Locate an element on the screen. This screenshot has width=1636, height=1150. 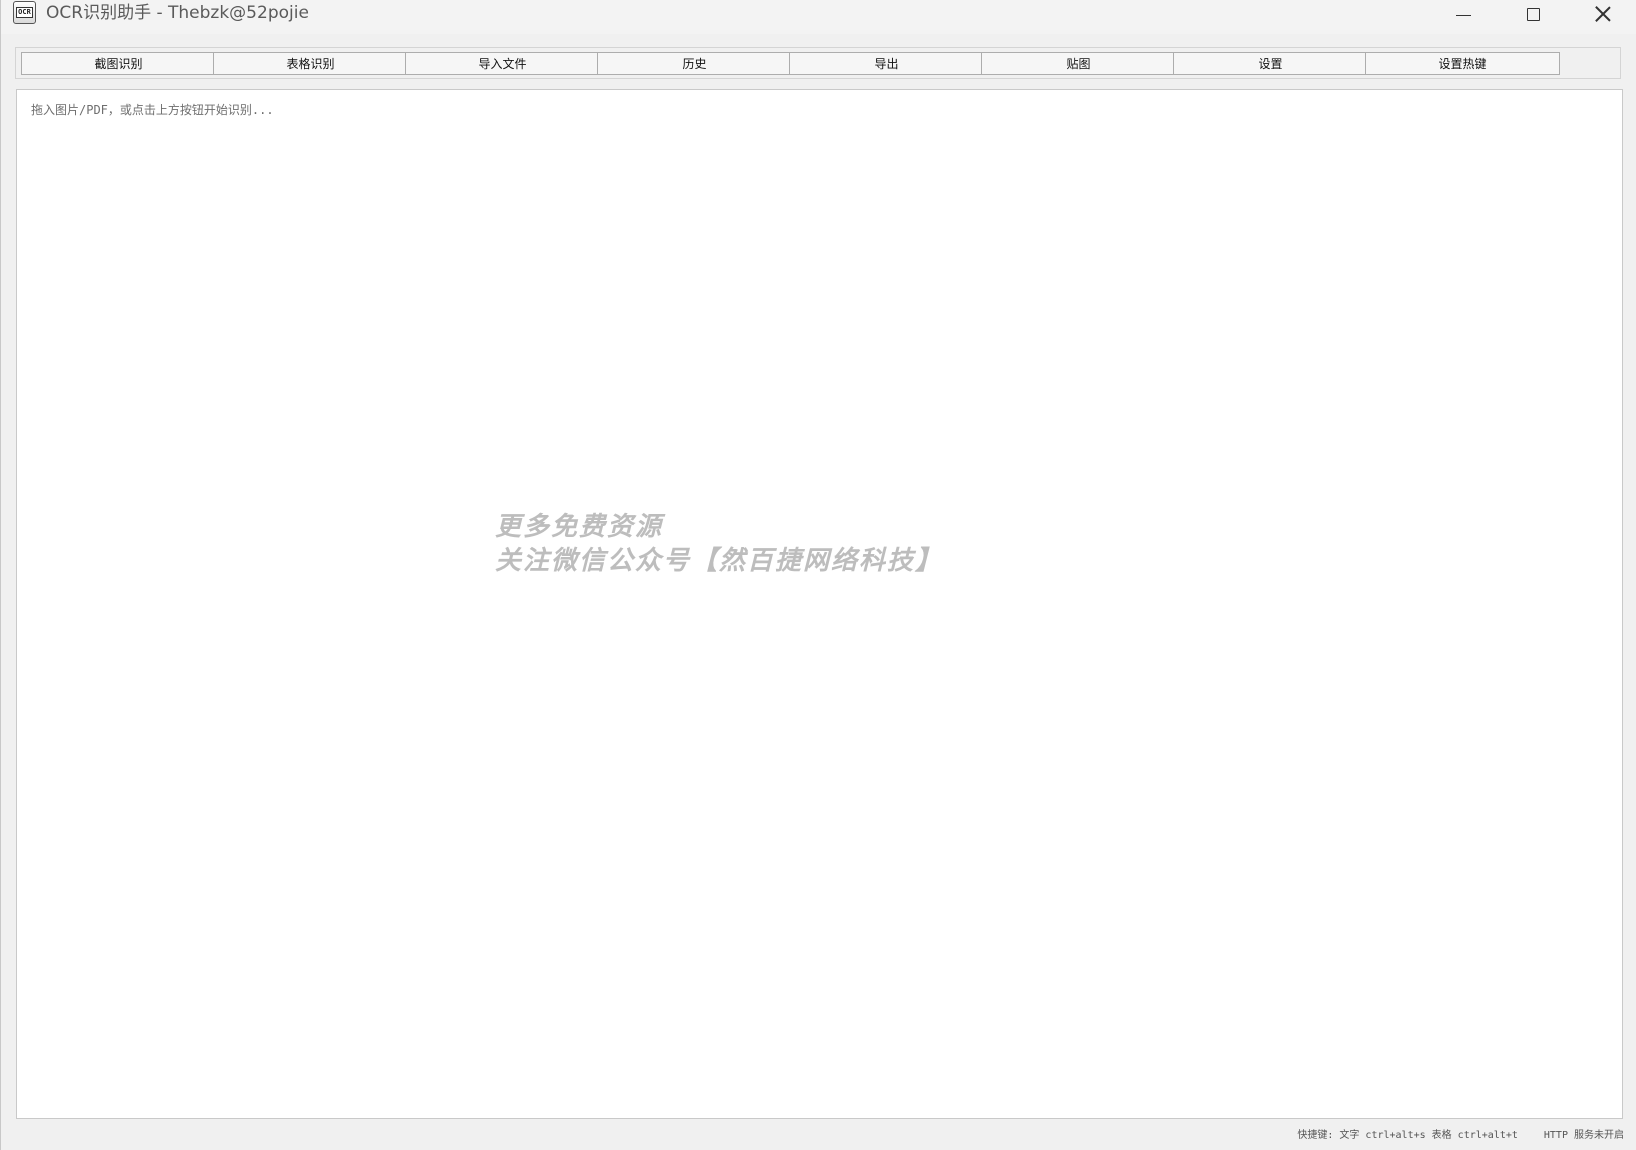
hotkey-status: 快捷键: 文字 ctrl+alt+s 表格 ctrl+alt+t is located at coordinates (1407, 1135).